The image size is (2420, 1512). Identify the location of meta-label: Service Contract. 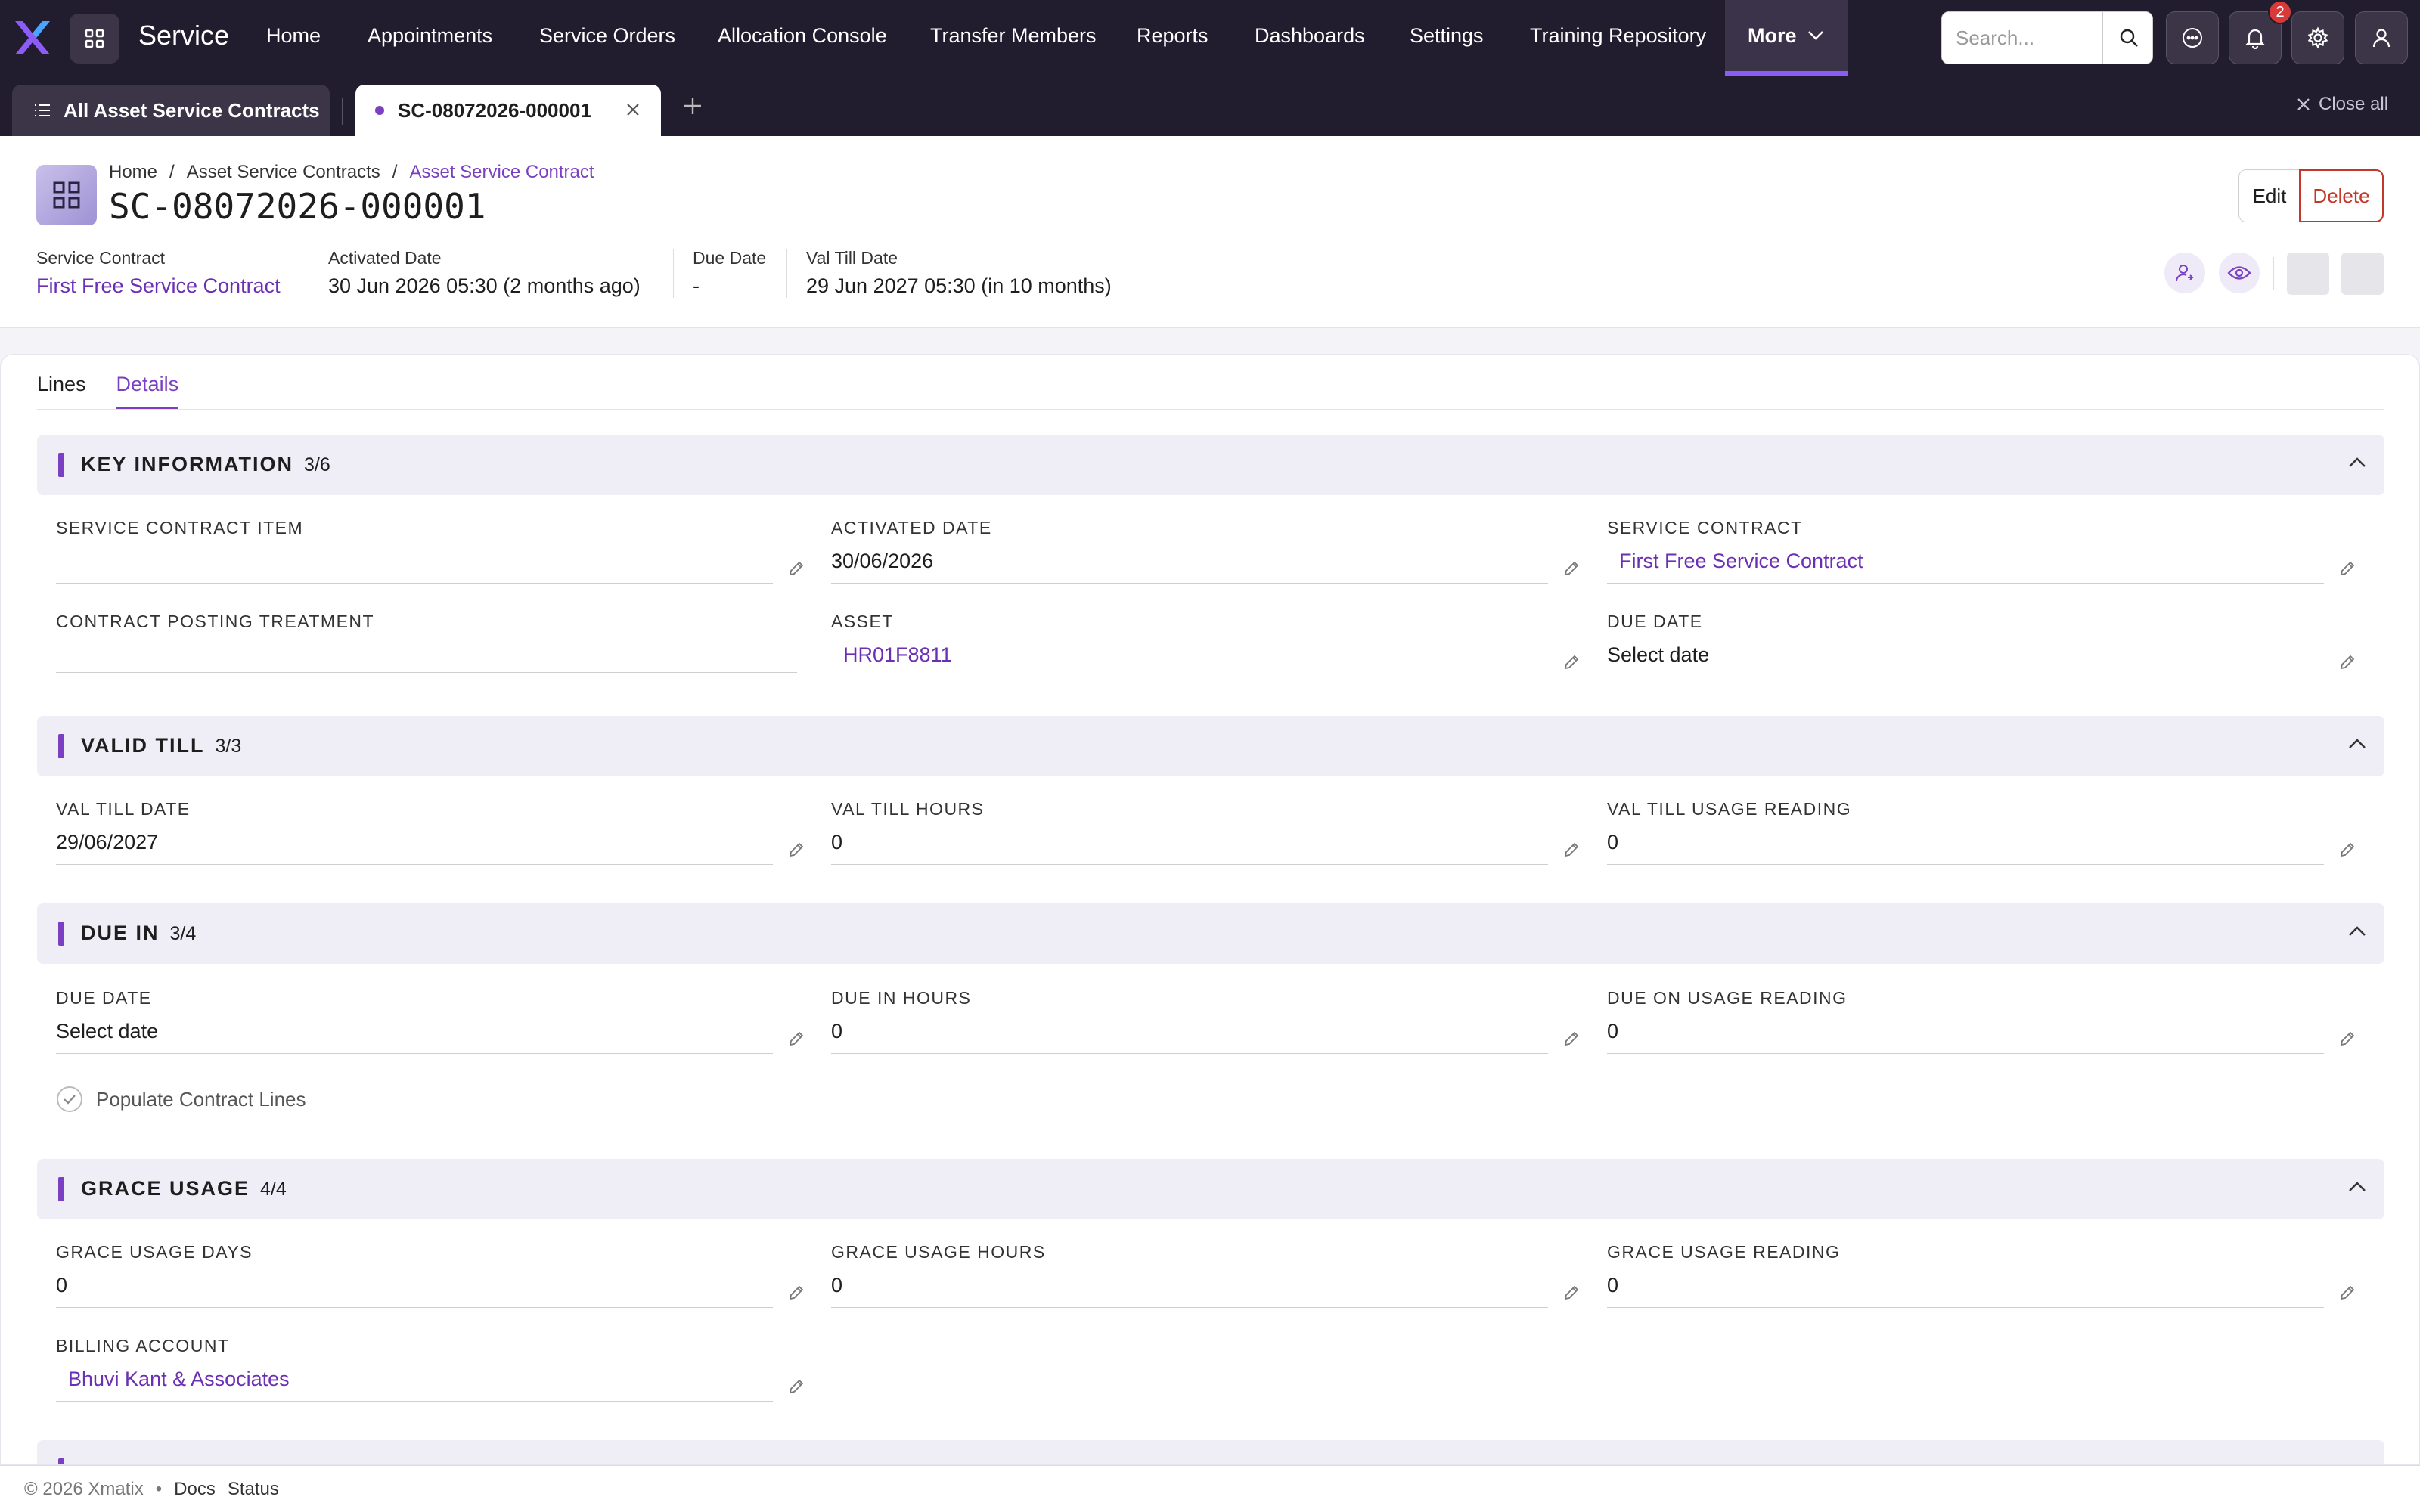
(101, 258).